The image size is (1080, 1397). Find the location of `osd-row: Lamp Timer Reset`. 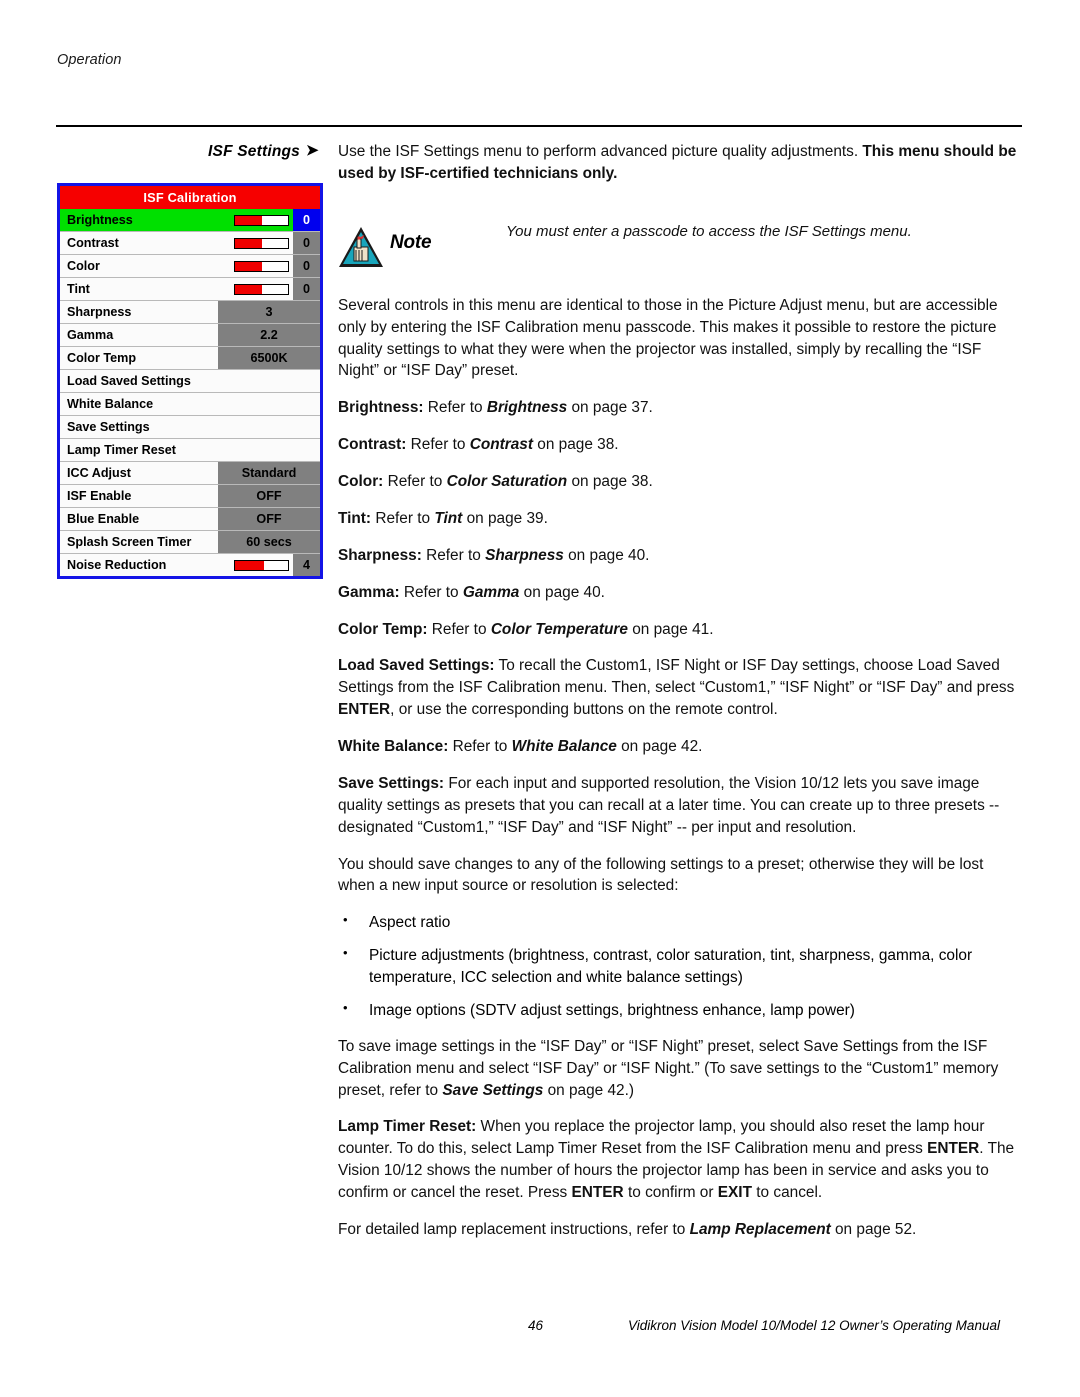

osd-row: Lamp Timer Reset is located at coordinates (190, 450).